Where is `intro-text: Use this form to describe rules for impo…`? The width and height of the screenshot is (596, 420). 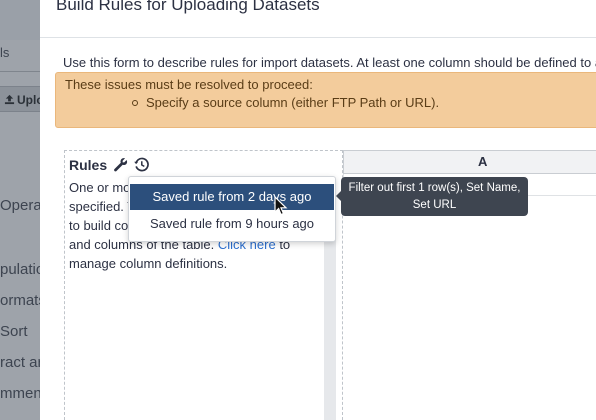 intro-text: Use this form to describe rules for impo… is located at coordinates (329, 62).